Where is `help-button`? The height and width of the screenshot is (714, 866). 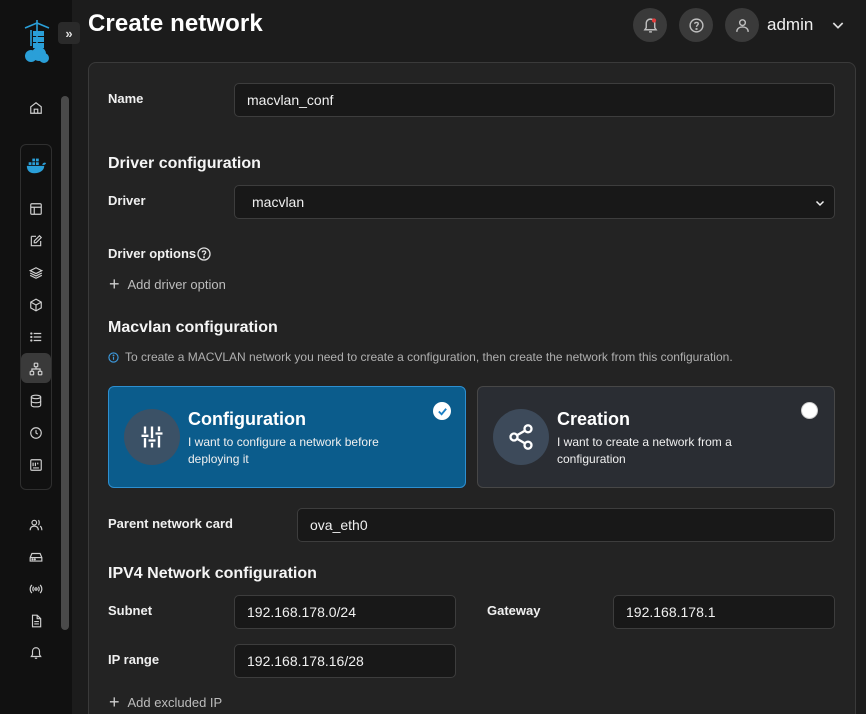 help-button is located at coordinates (696, 25).